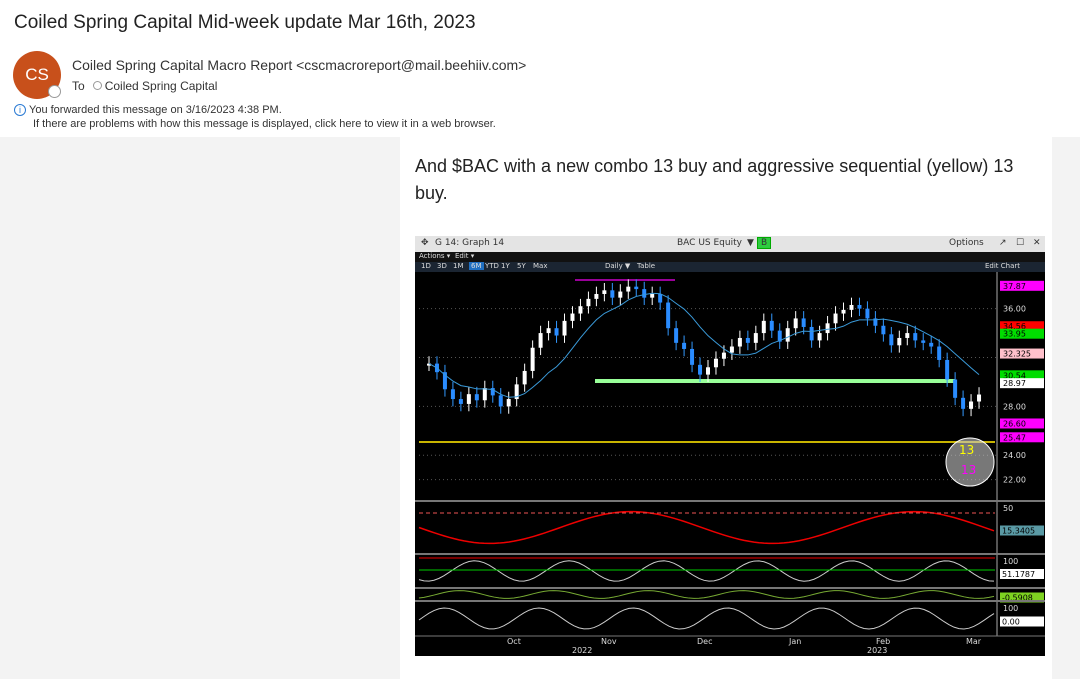  Describe the element at coordinates (968, 470) in the screenshot. I see `combo-13-label: 13` at that location.